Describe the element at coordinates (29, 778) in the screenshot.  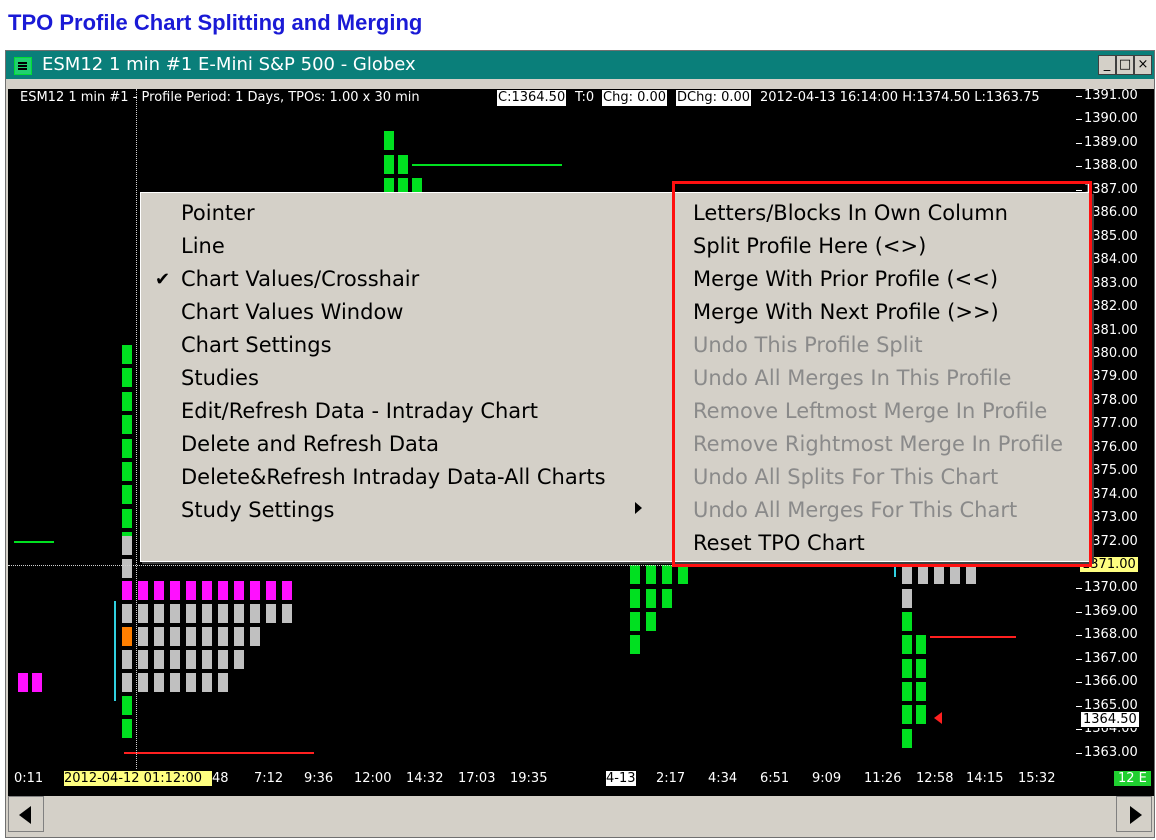
I see `time-label: 0:11` at that location.